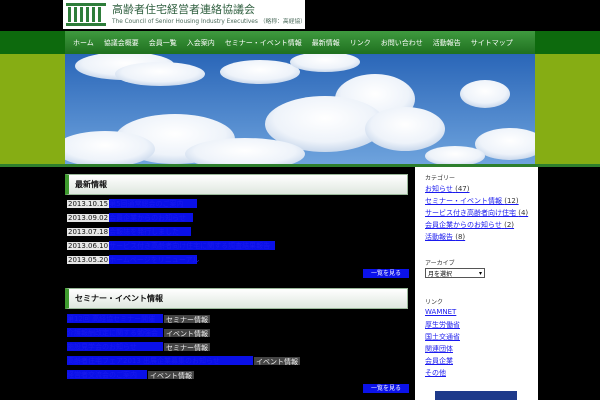  I want to click on news-item: 2013.10.15 第5回通常総会のご案内, so click(132, 203).